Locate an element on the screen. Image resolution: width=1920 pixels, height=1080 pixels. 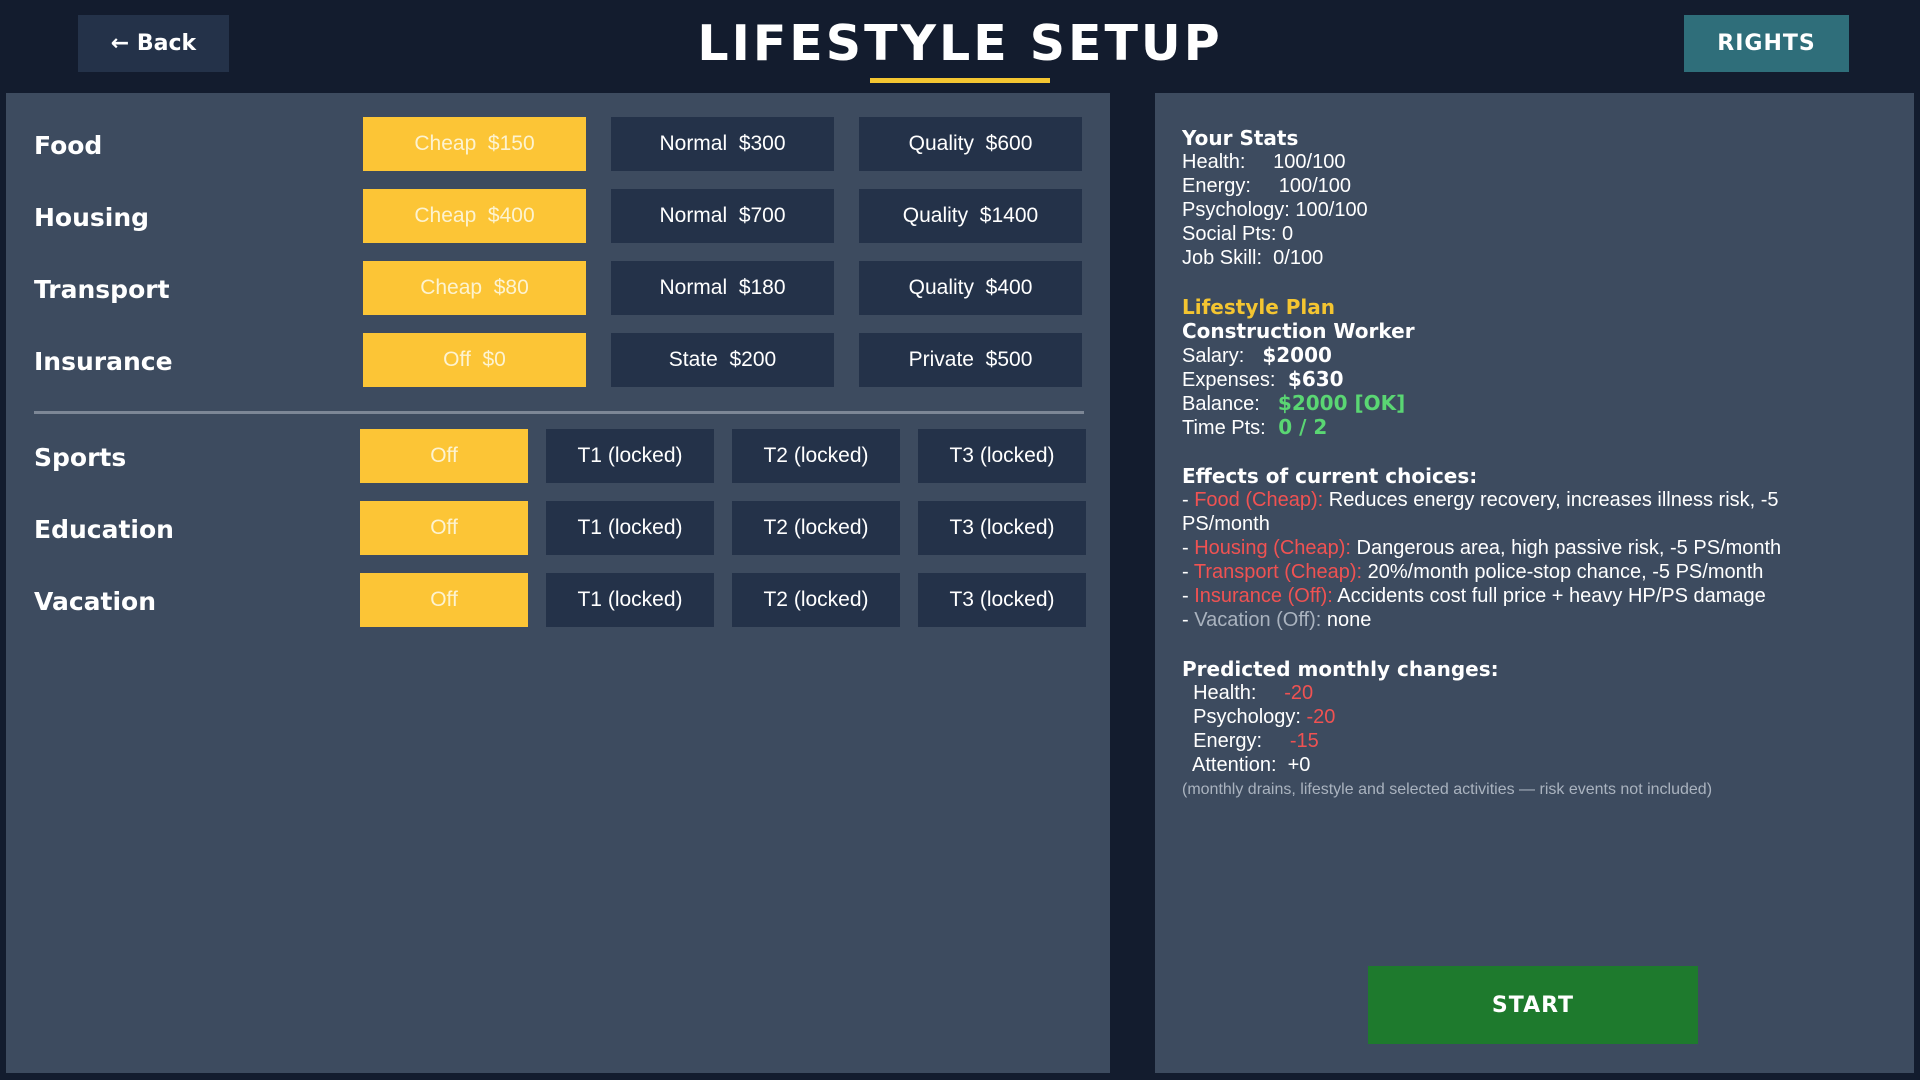
housing-option-cheap: Cheap $400 is located at coordinates (474, 216).